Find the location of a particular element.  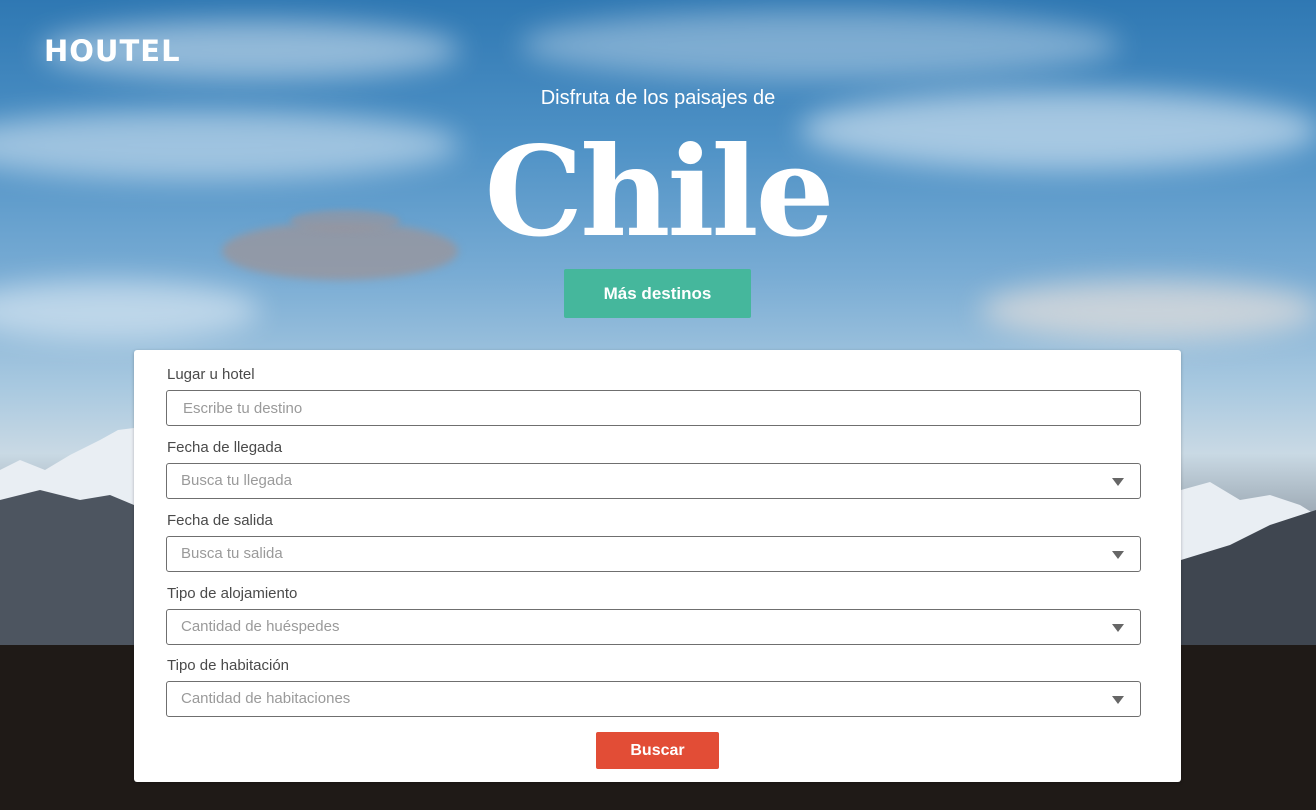

arrival-date-select: Busca tu llegada is located at coordinates (653, 481).